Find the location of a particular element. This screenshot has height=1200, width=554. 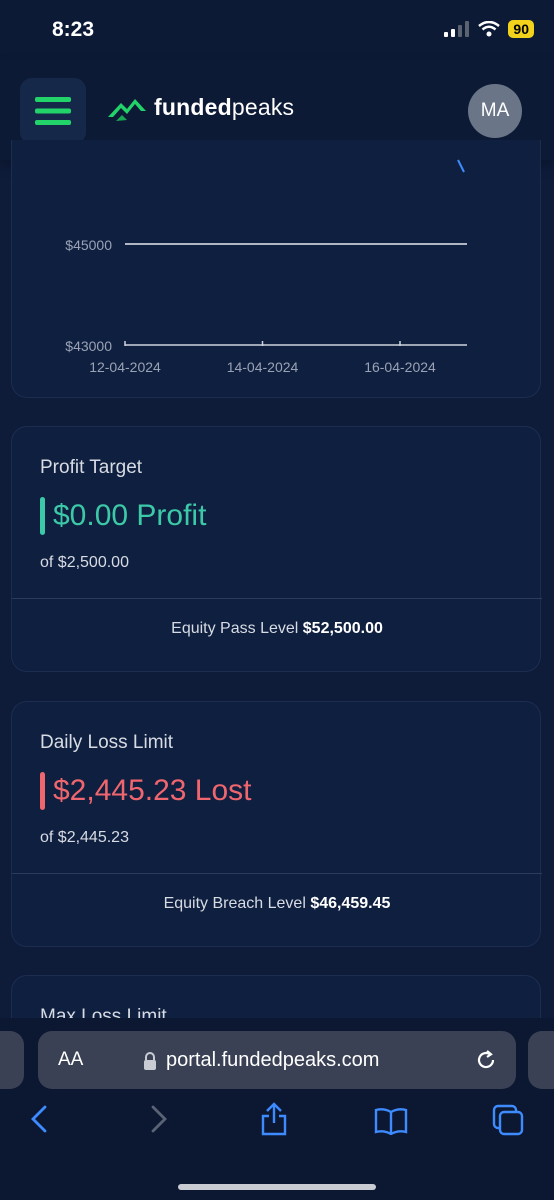

battery-indicator: 90 is located at coordinates (521, 29).